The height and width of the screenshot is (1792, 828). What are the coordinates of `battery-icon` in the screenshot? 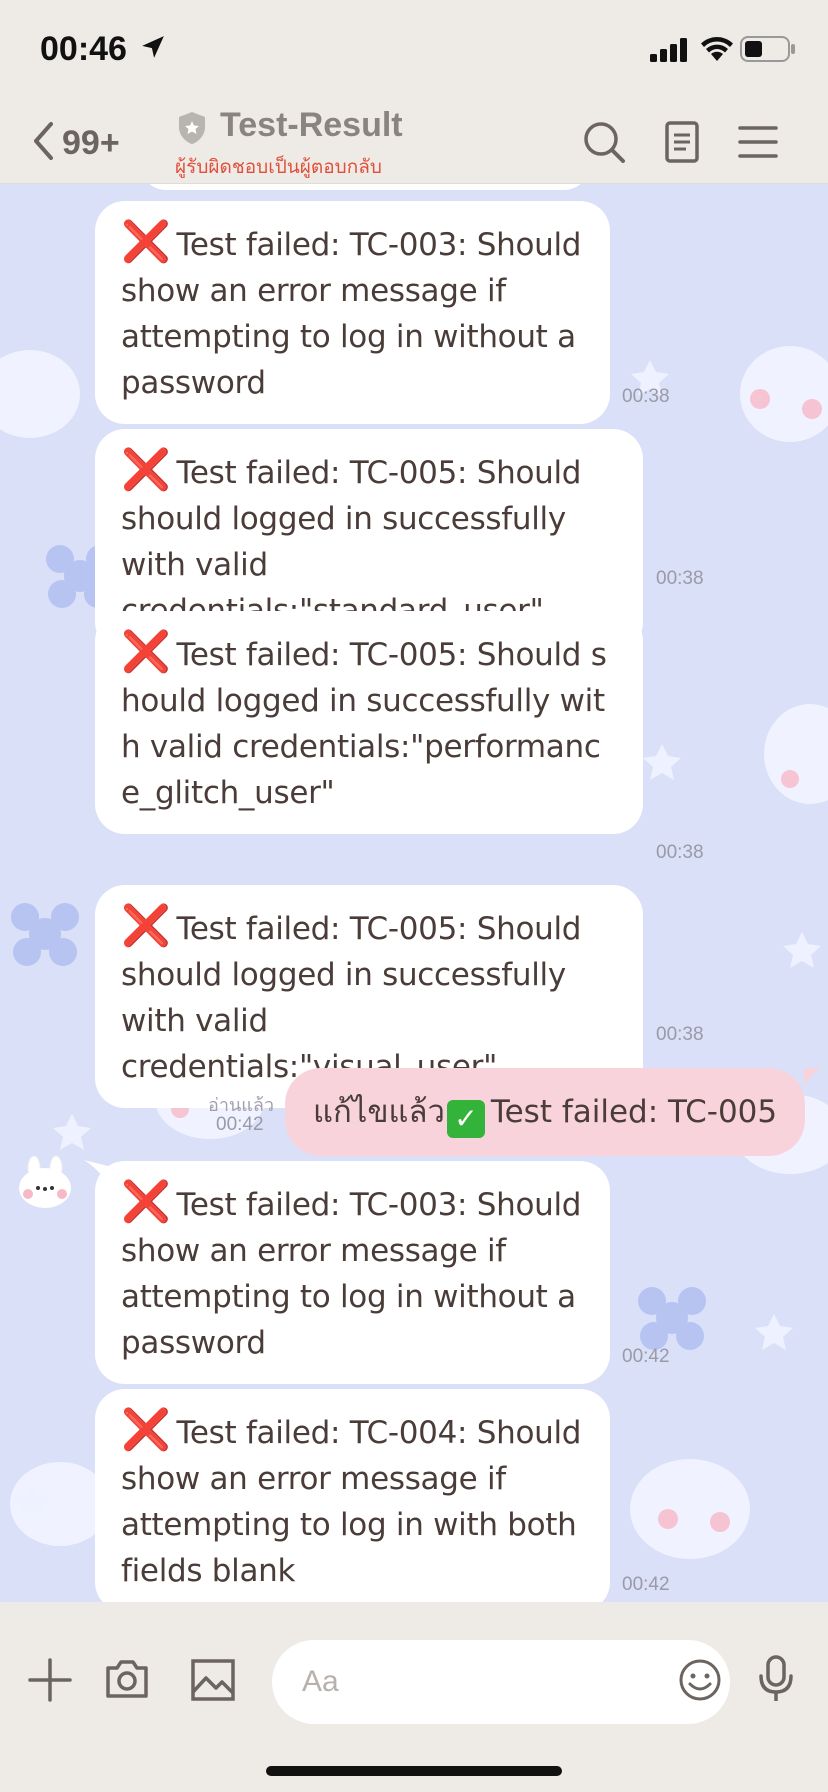 It's located at (768, 51).